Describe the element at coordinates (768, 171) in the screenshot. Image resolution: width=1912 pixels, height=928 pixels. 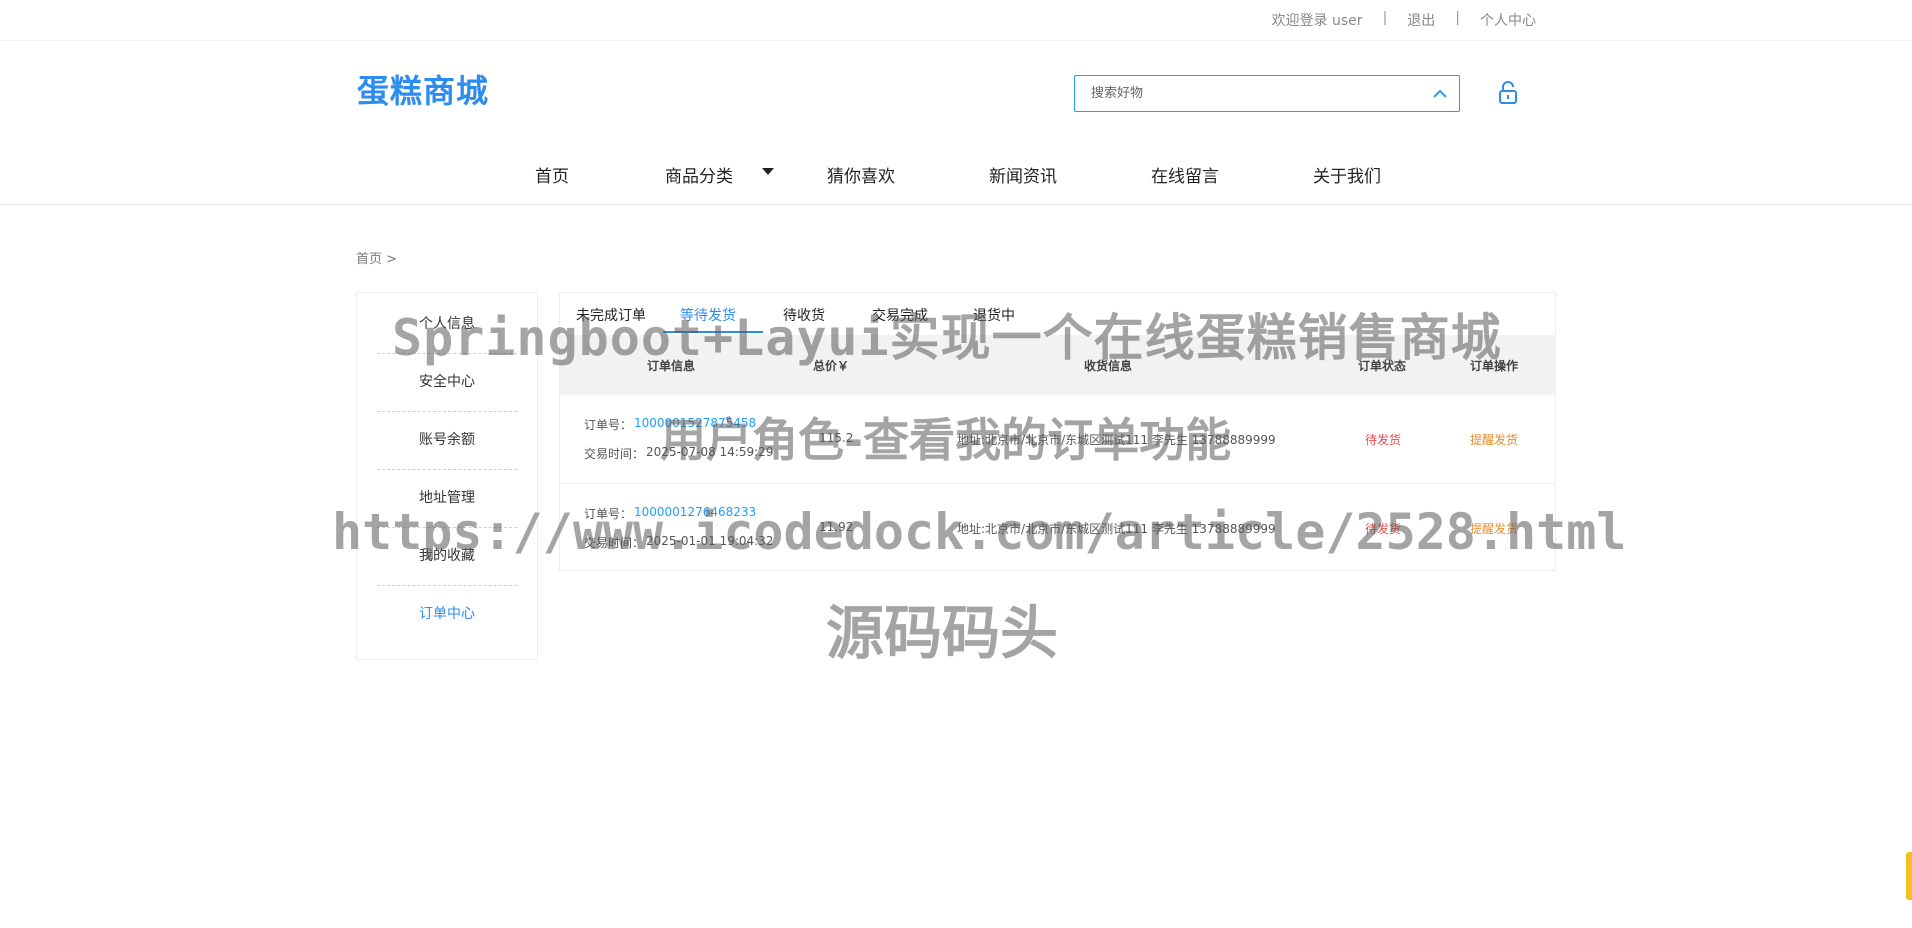
I see `caret-down-icon` at that location.